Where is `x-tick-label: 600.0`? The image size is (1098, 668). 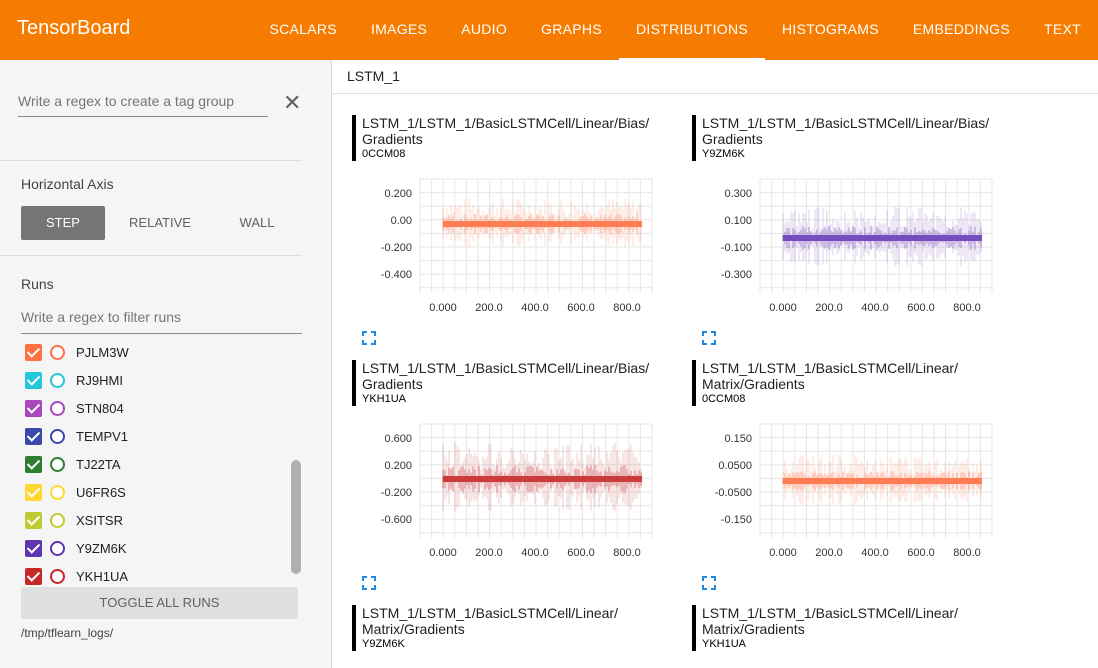
x-tick-label: 600.0 is located at coordinates (581, 308).